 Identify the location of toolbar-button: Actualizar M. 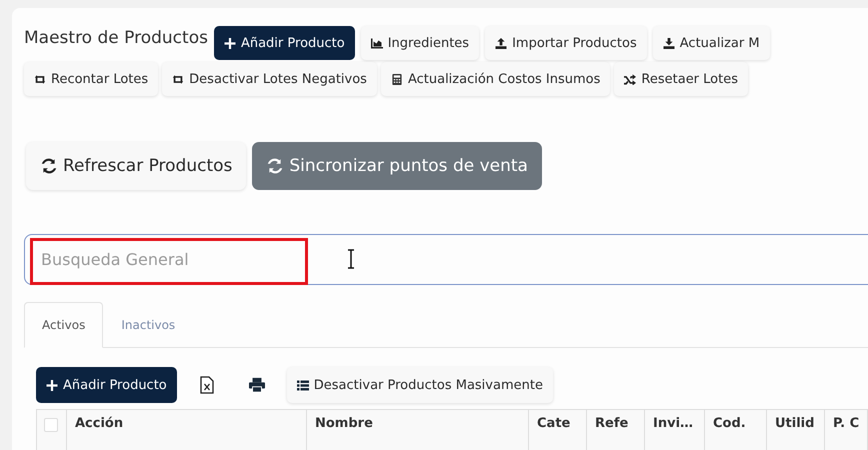
(711, 43).